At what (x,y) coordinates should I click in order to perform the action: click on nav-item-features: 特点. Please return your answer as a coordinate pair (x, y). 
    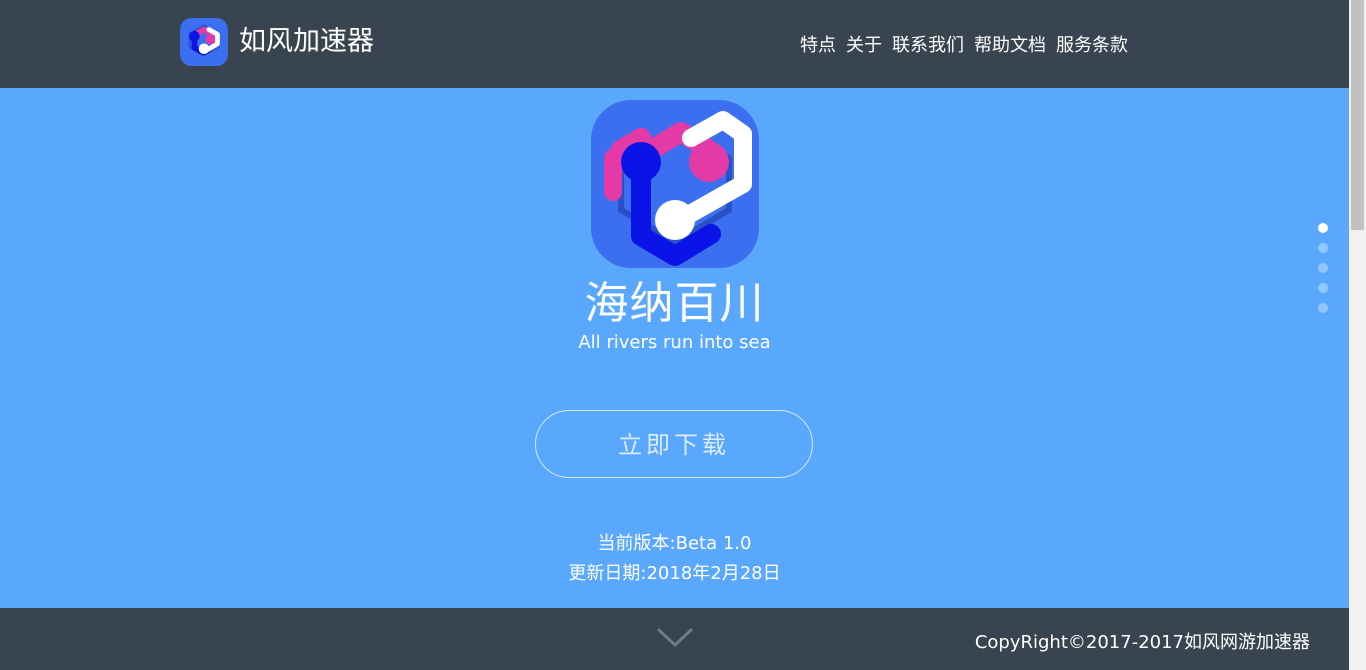
    Looking at the image, I should click on (818, 44).